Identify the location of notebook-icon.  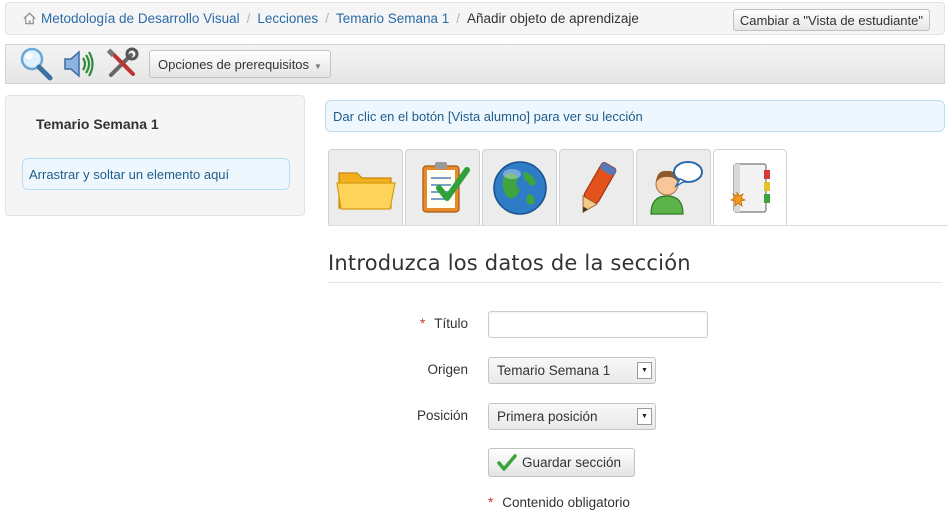
(749, 188).